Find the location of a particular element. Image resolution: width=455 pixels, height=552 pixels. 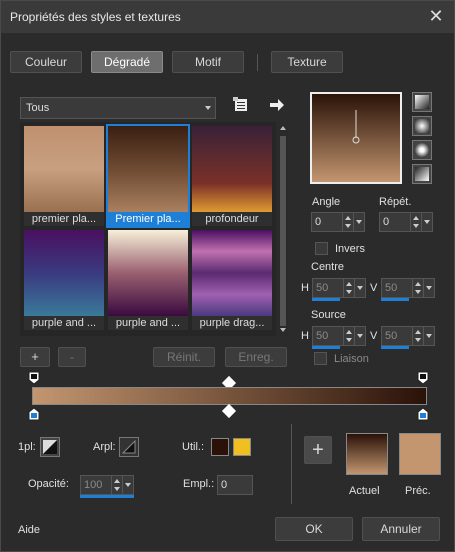

radial-gradient-icon is located at coordinates (422, 174).